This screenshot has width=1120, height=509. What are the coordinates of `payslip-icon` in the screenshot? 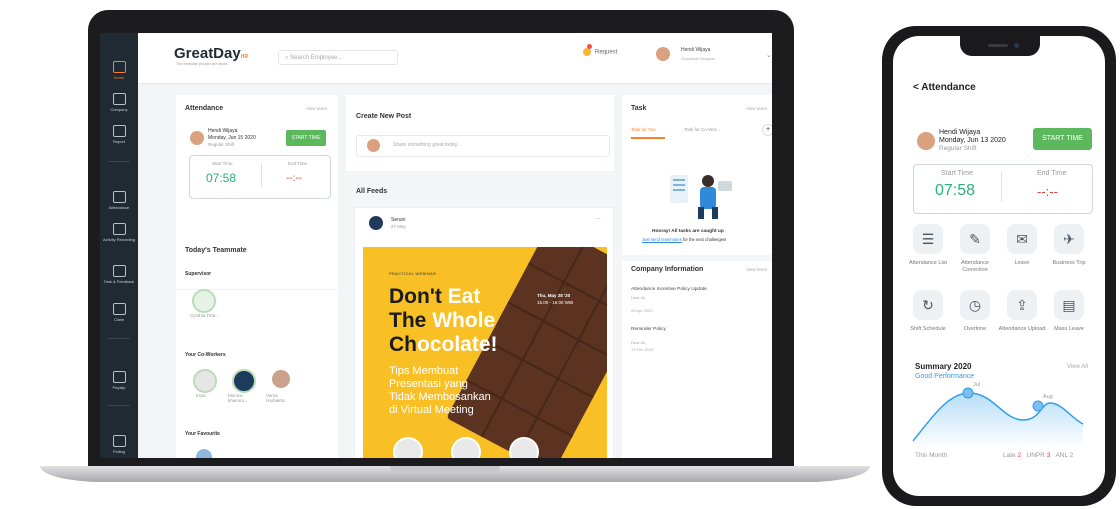 It's located at (119, 377).